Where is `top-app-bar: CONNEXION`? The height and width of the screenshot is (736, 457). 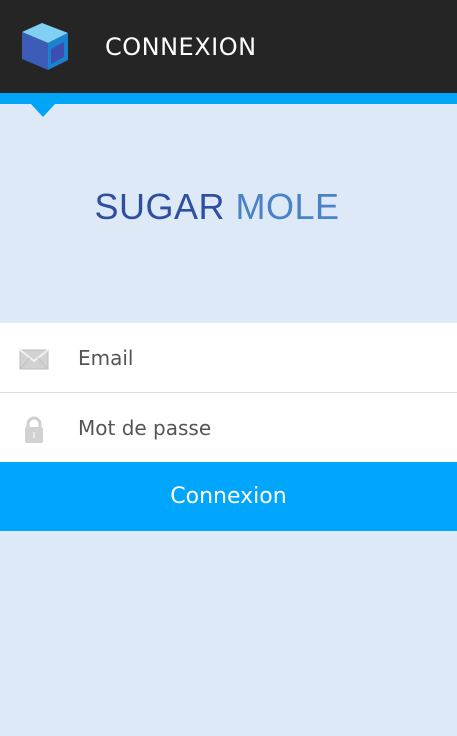
top-app-bar: CONNEXION is located at coordinates (228, 46).